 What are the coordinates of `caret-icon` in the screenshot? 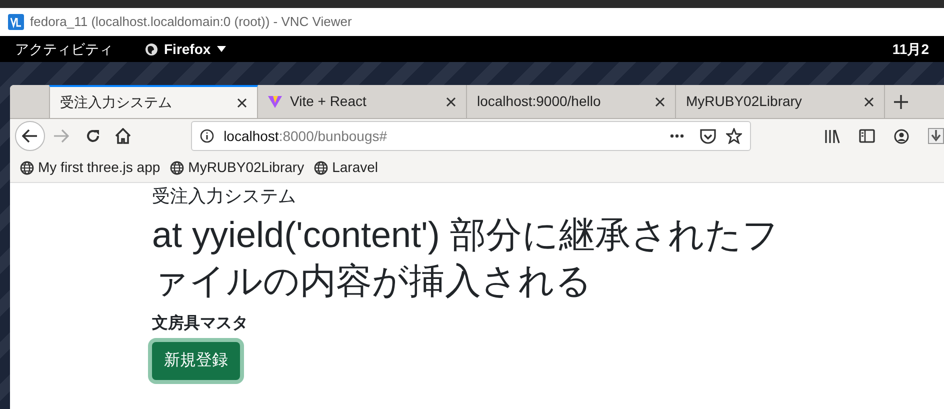 It's located at (221, 49).